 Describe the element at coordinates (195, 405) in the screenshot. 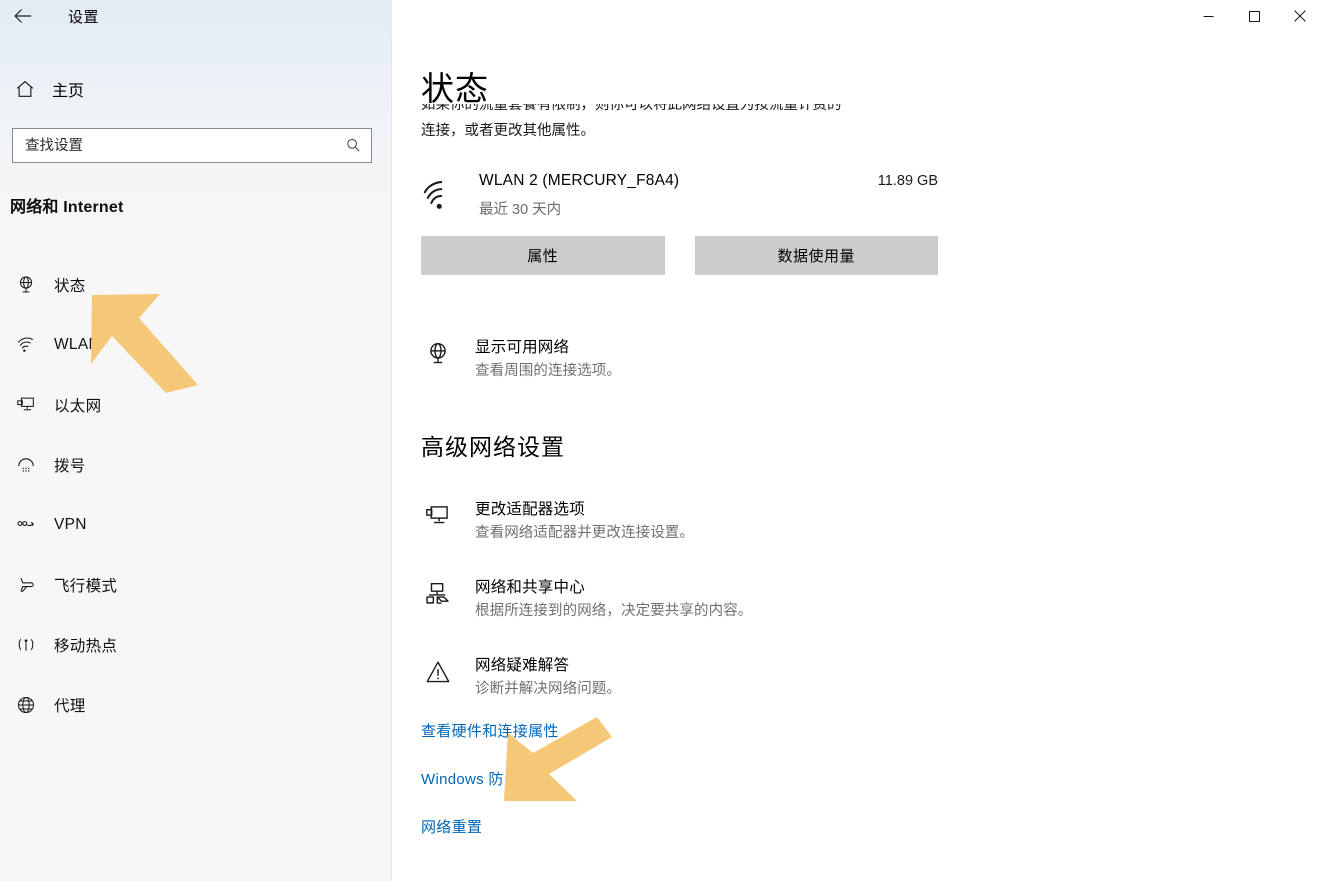

I see `sidebar-item-ethernet: 以太网` at that location.